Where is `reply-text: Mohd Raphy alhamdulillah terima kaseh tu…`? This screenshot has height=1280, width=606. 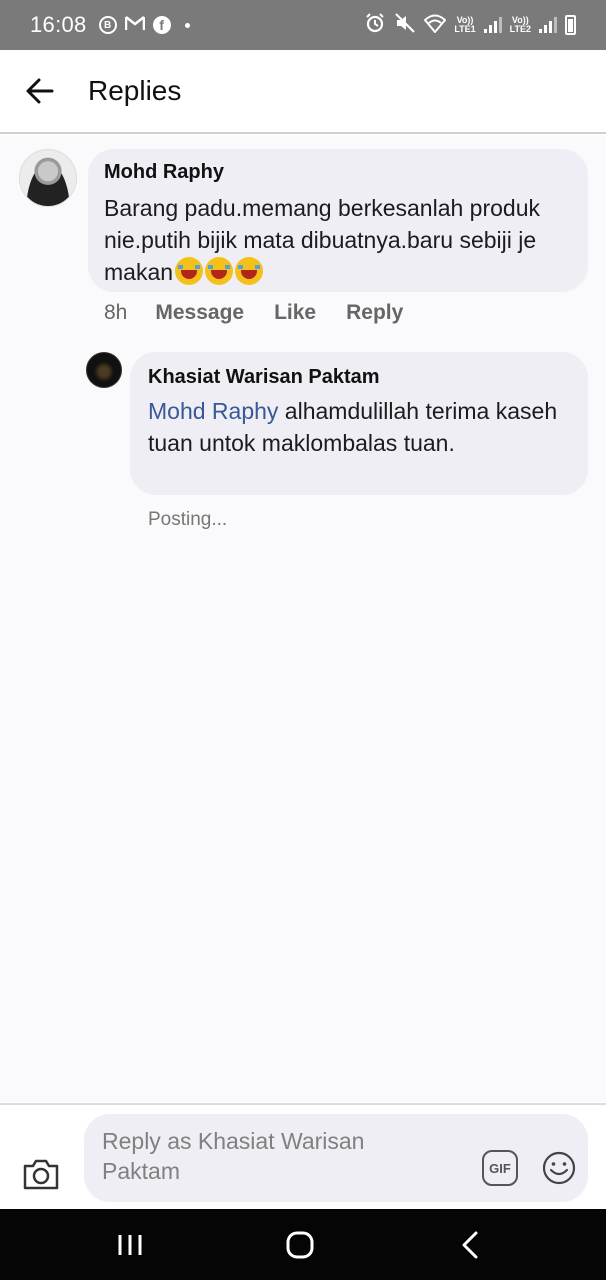 reply-text: Mohd Raphy alhamdulillah terima kaseh tu… is located at coordinates (359, 427).